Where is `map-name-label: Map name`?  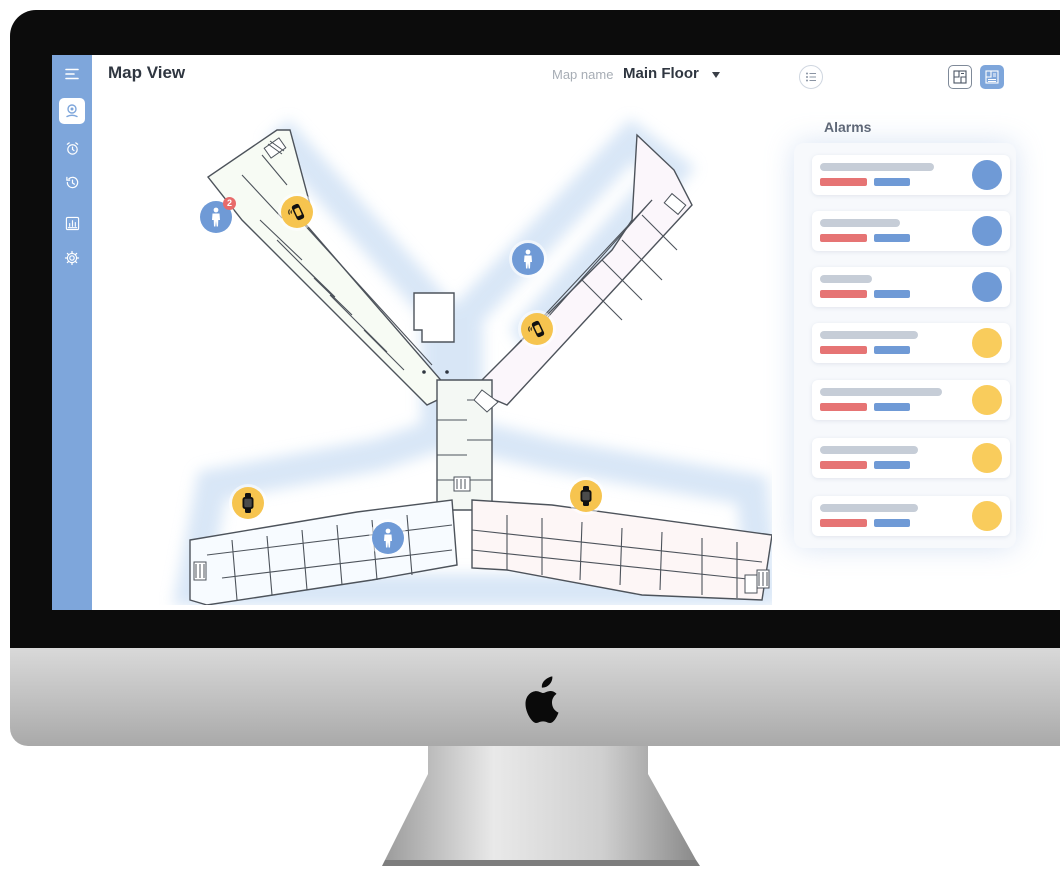 map-name-label: Map name is located at coordinates (583, 74).